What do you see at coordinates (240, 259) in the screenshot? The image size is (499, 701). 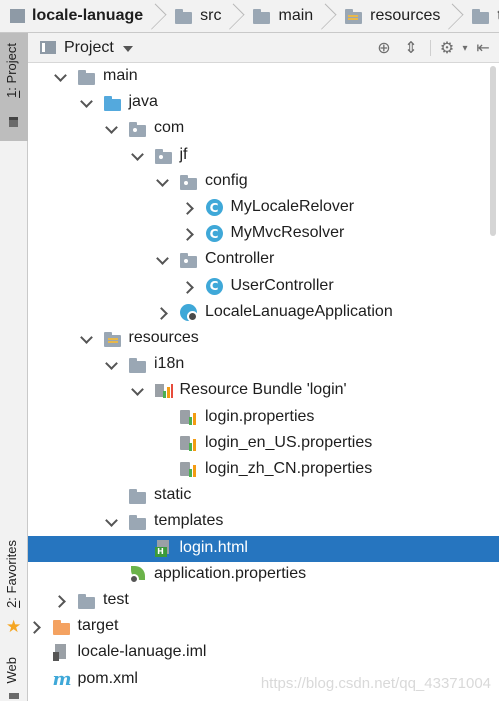 I see `tree-item-label: Controller` at bounding box center [240, 259].